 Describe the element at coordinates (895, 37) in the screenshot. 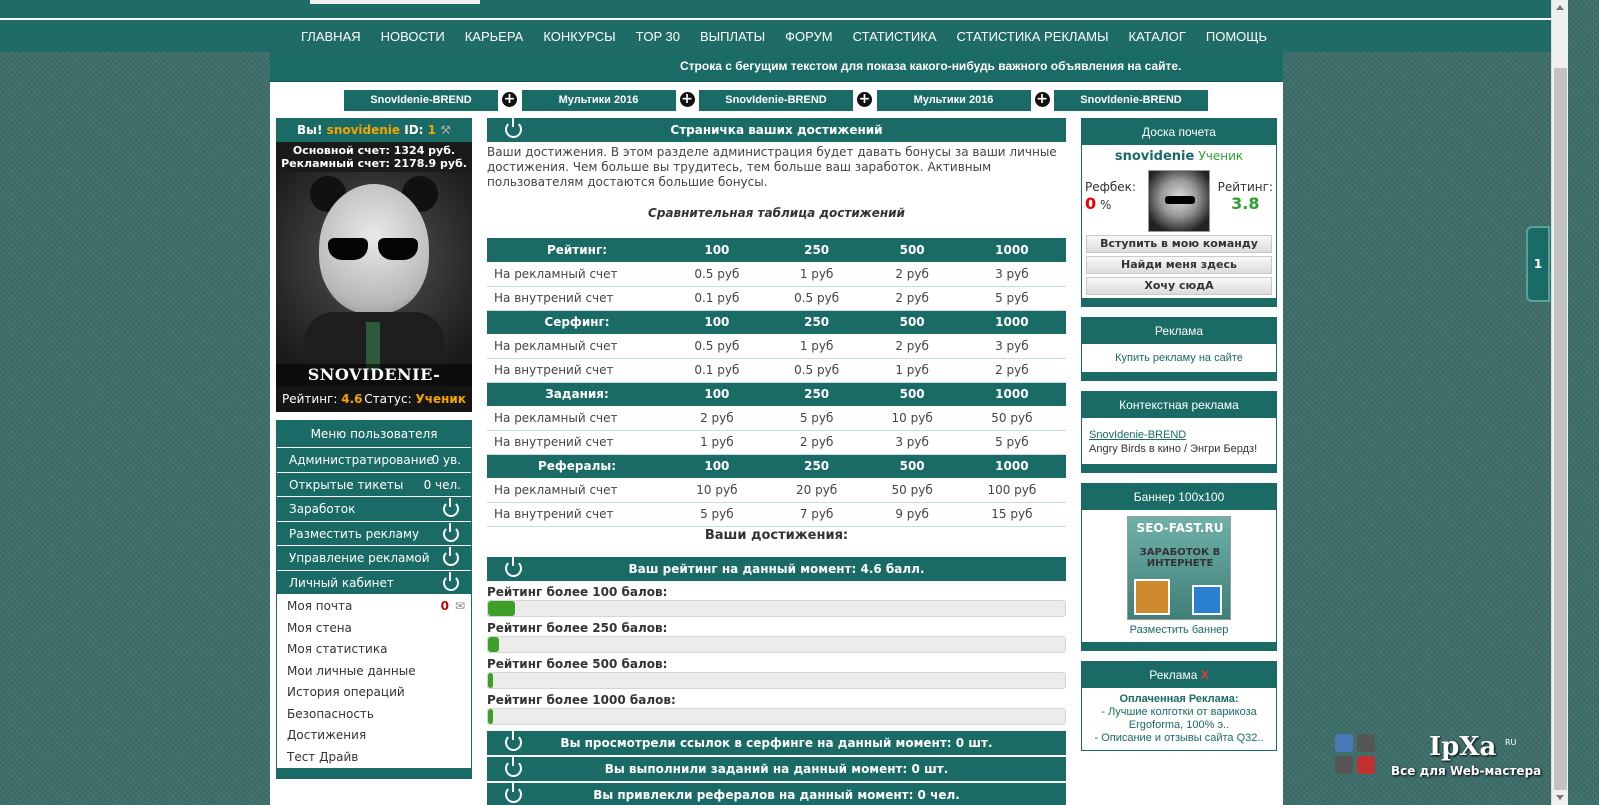

I see `nav-link: СТАТИСТИКА` at that location.